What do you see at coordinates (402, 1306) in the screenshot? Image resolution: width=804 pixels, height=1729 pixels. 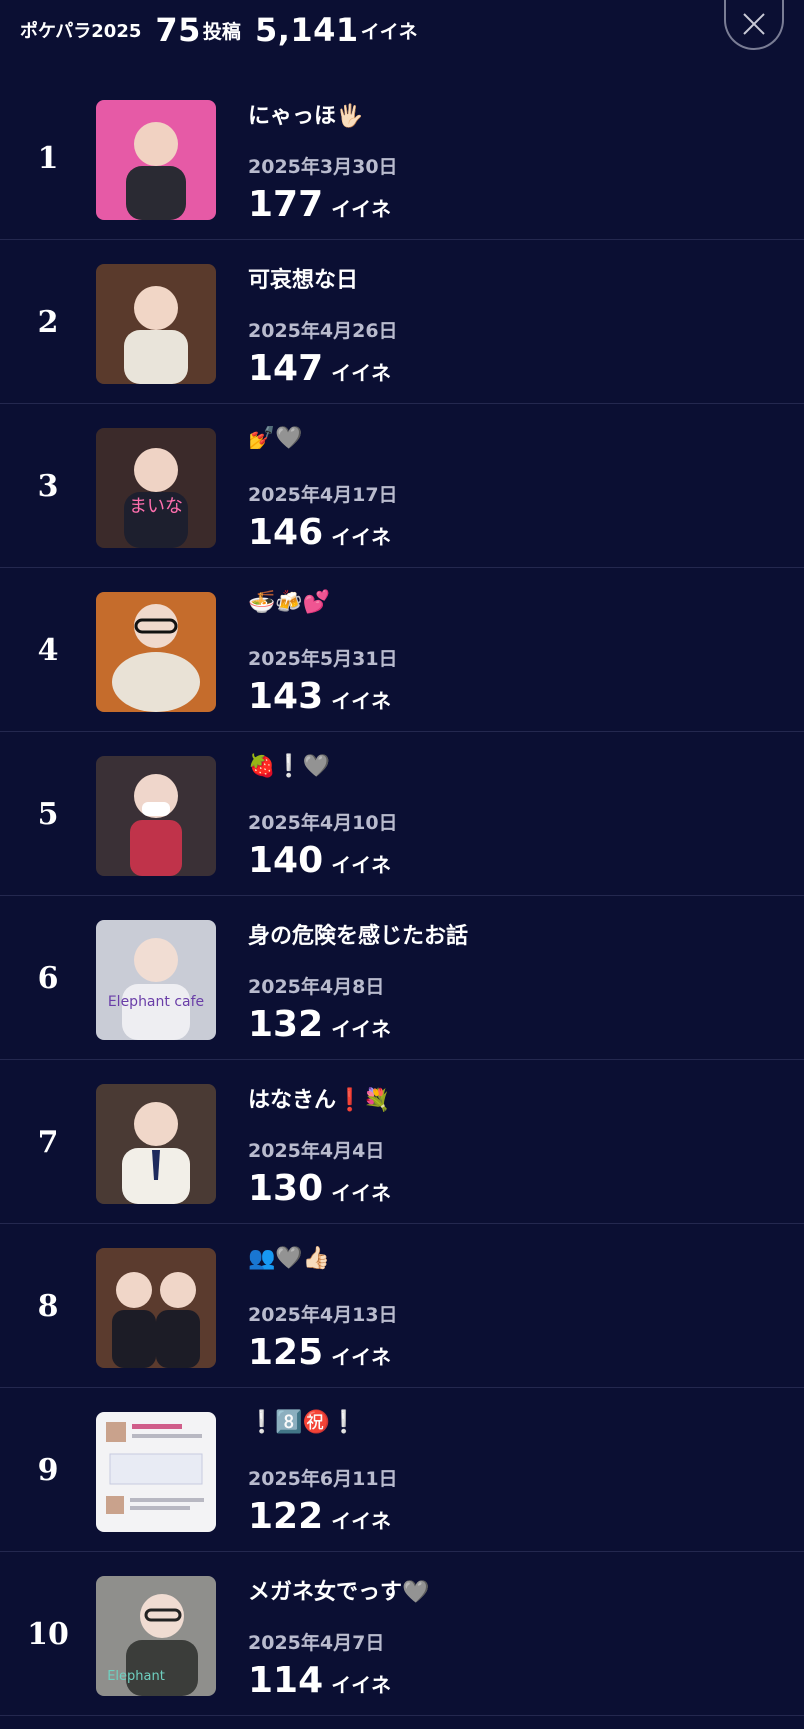 I see `post-row: 8 👥🩶👍🏻 2025年4月13日 125 イイネ` at bounding box center [402, 1306].